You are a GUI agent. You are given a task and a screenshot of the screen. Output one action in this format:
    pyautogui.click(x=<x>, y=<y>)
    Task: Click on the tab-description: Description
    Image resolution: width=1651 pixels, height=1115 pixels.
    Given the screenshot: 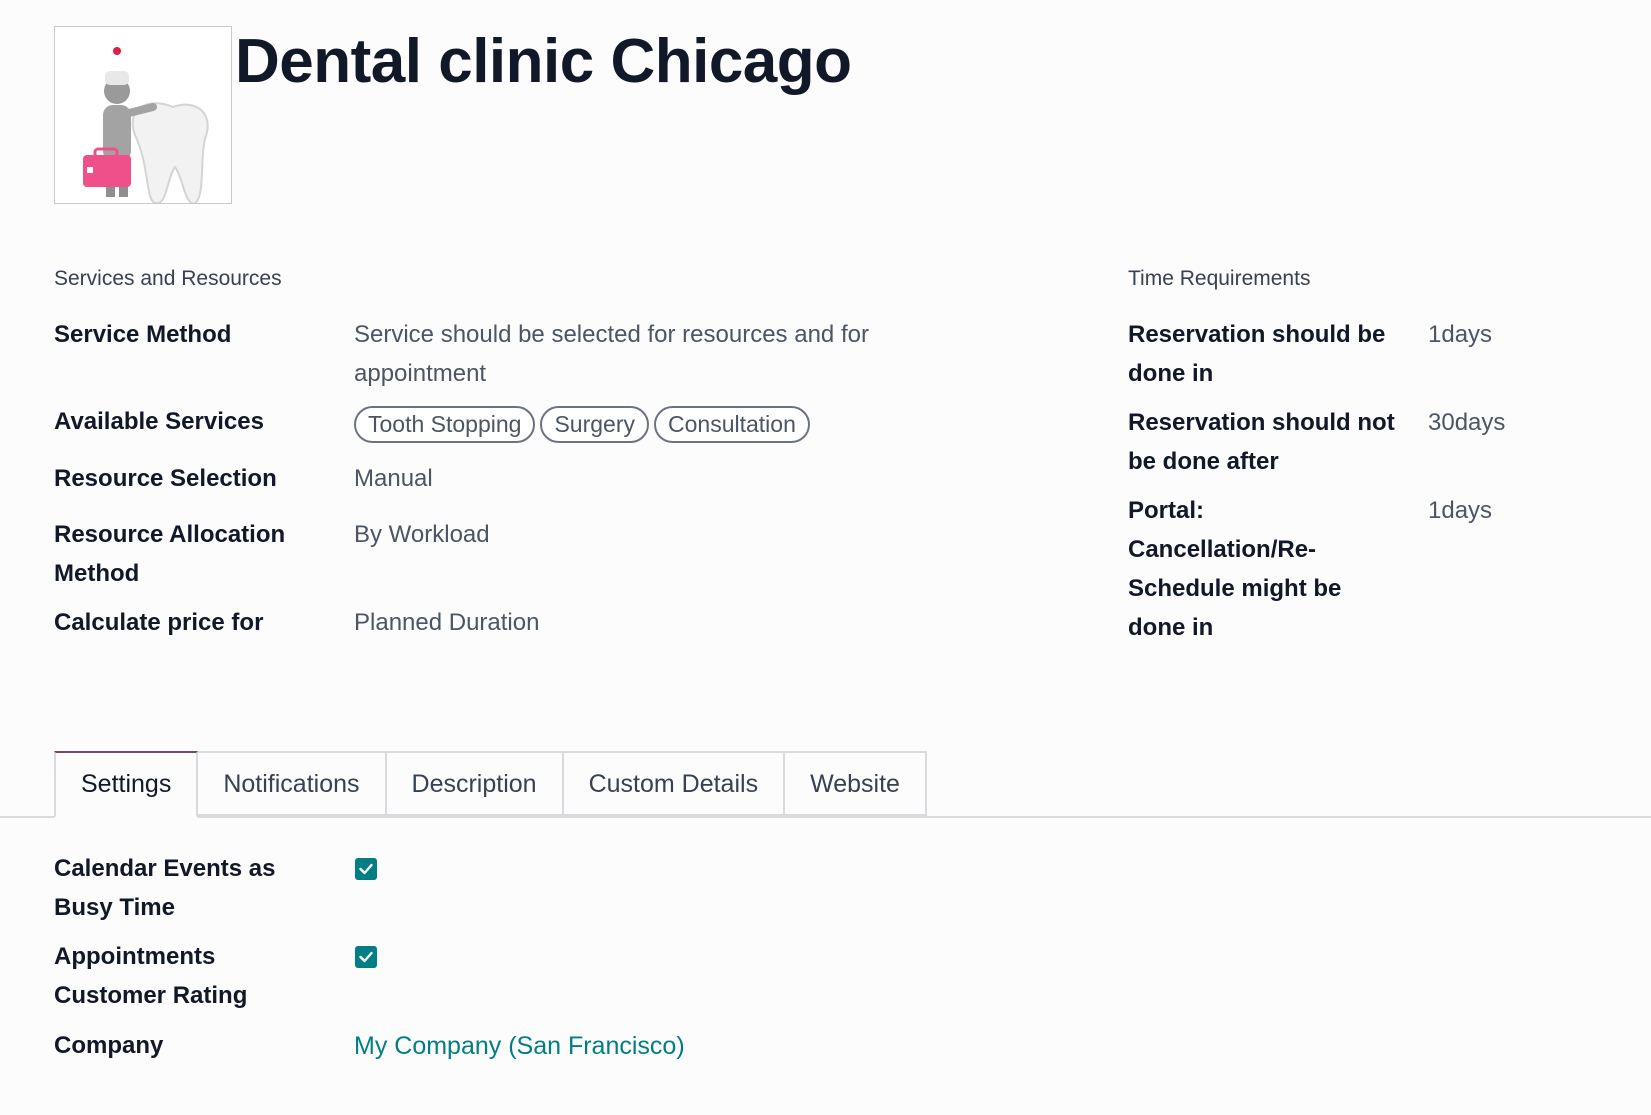 What is the action you would take?
    pyautogui.click(x=475, y=783)
    